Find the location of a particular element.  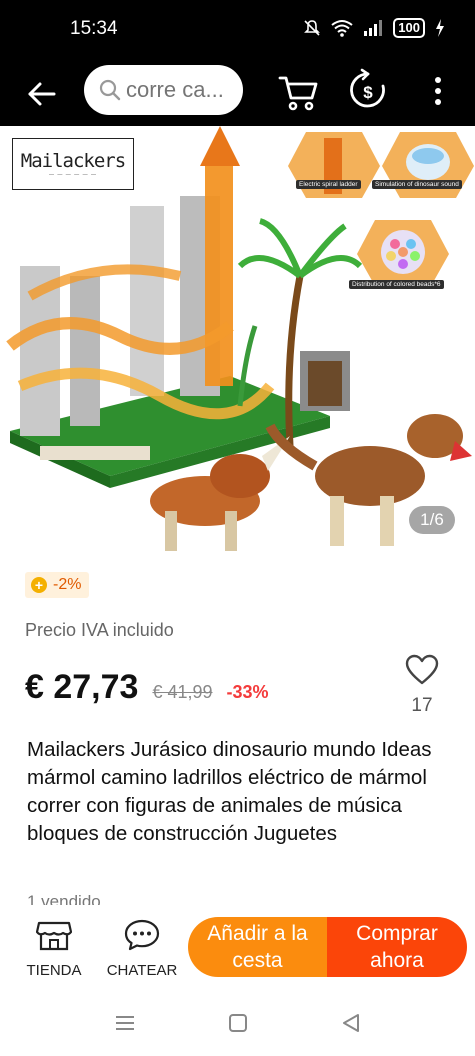

wishlist-count: 17 is located at coordinates (422, 705).